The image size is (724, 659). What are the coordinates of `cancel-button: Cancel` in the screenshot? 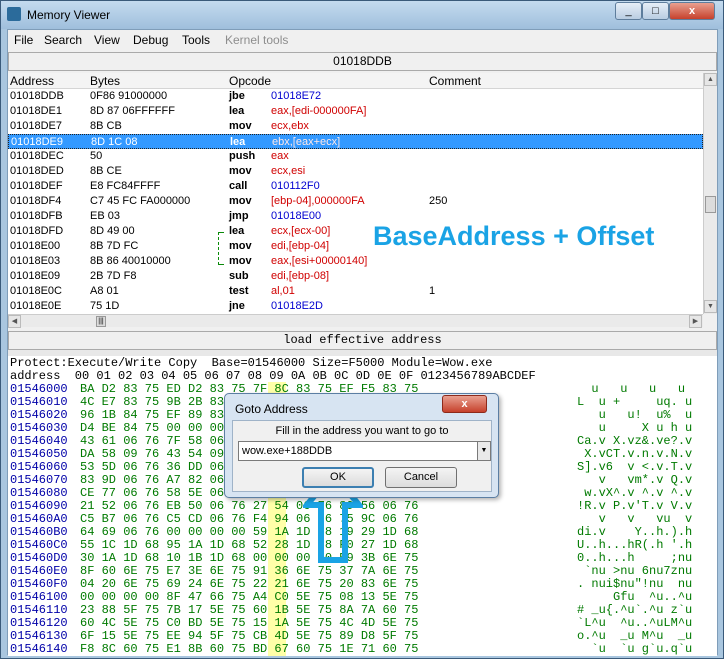 It's located at (421, 477).